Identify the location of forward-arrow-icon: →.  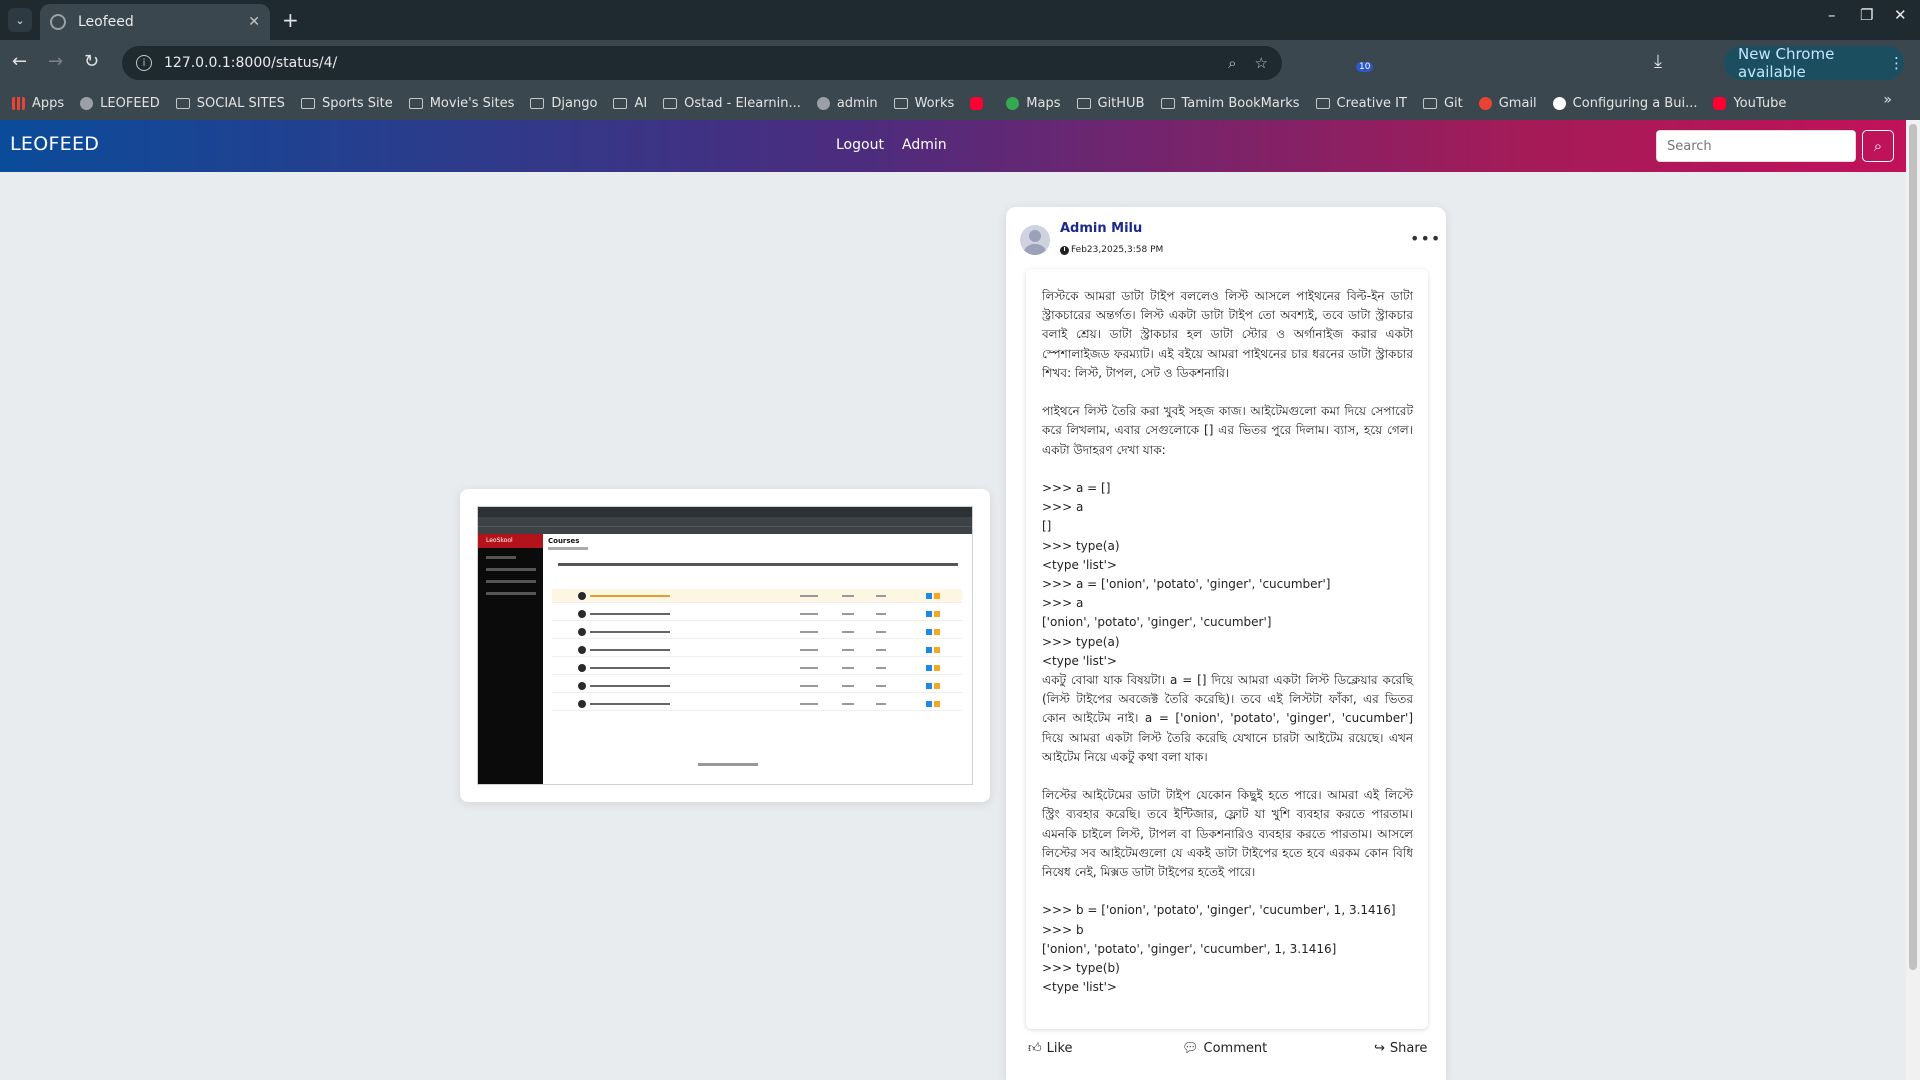
(55, 62).